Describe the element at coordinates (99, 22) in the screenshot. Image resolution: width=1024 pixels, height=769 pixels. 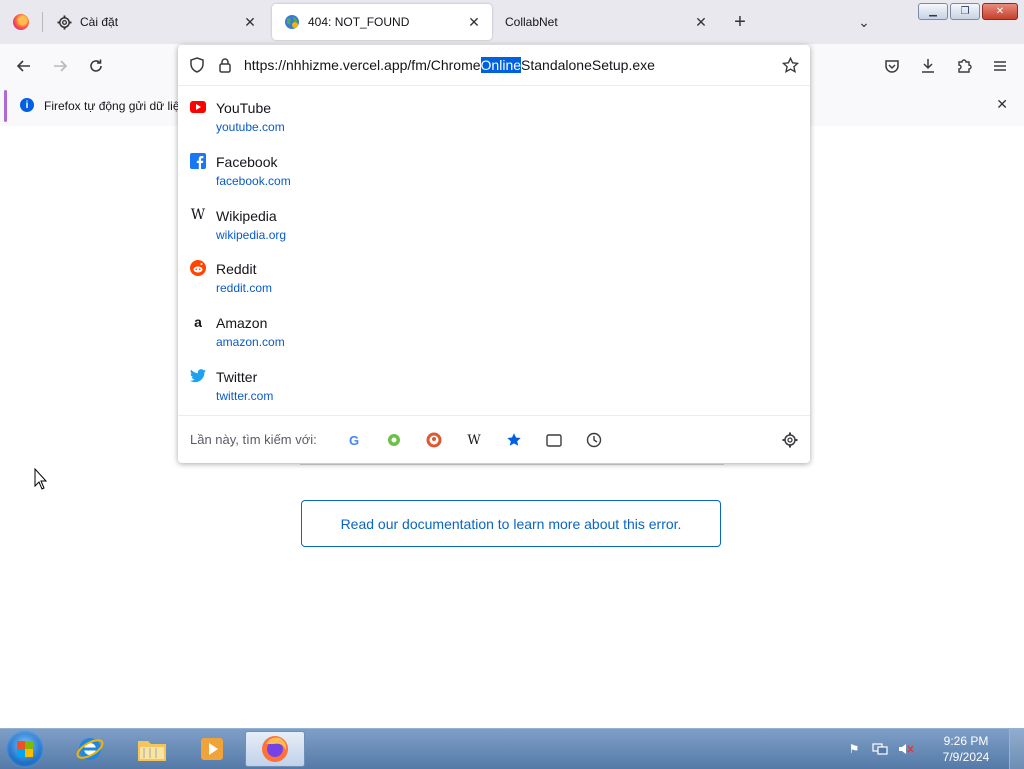
I see `tab-title: Cài đặt` at that location.